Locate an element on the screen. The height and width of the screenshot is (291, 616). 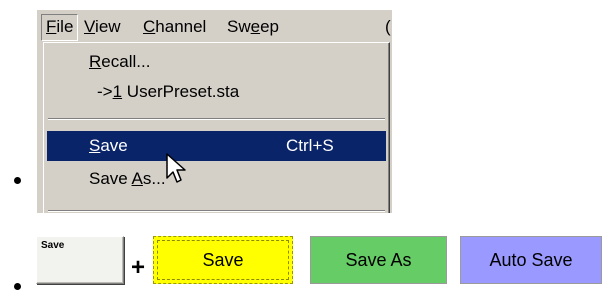
menu-file-rest: ile is located at coordinates (65, 26).